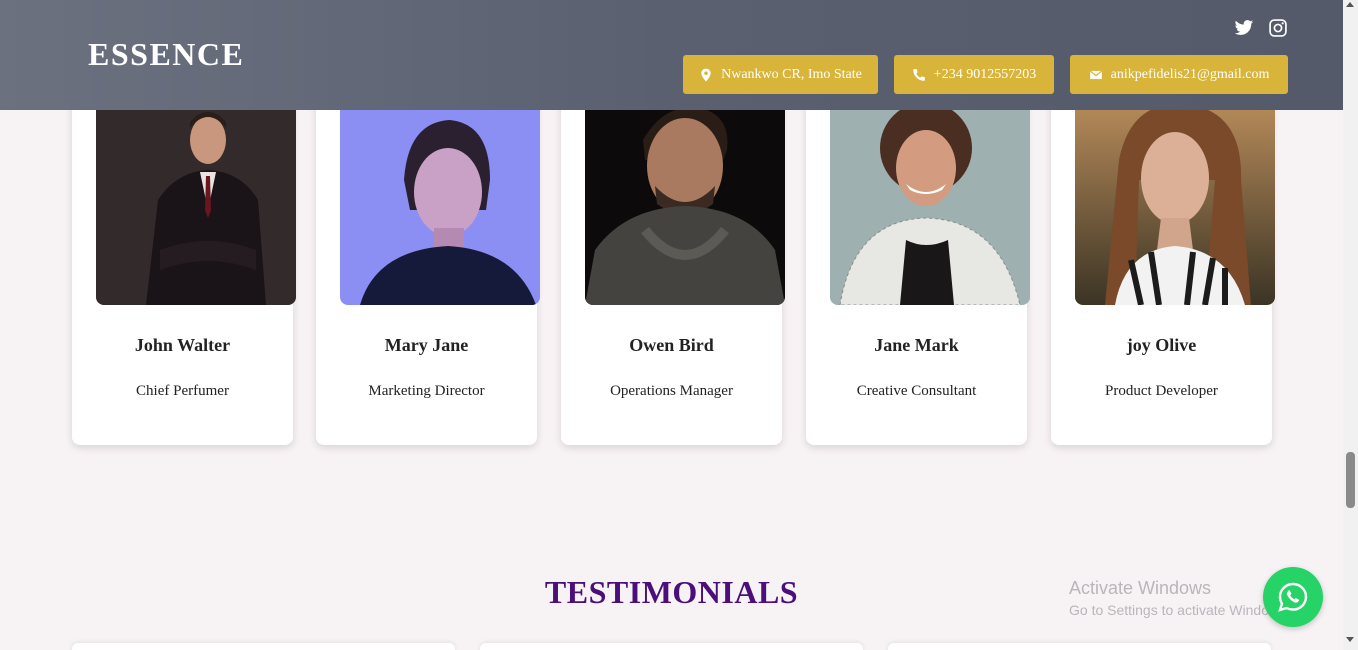 The width and height of the screenshot is (1358, 650). Describe the element at coordinates (671, 345) in the screenshot. I see `member-name: Owen Bird` at that location.